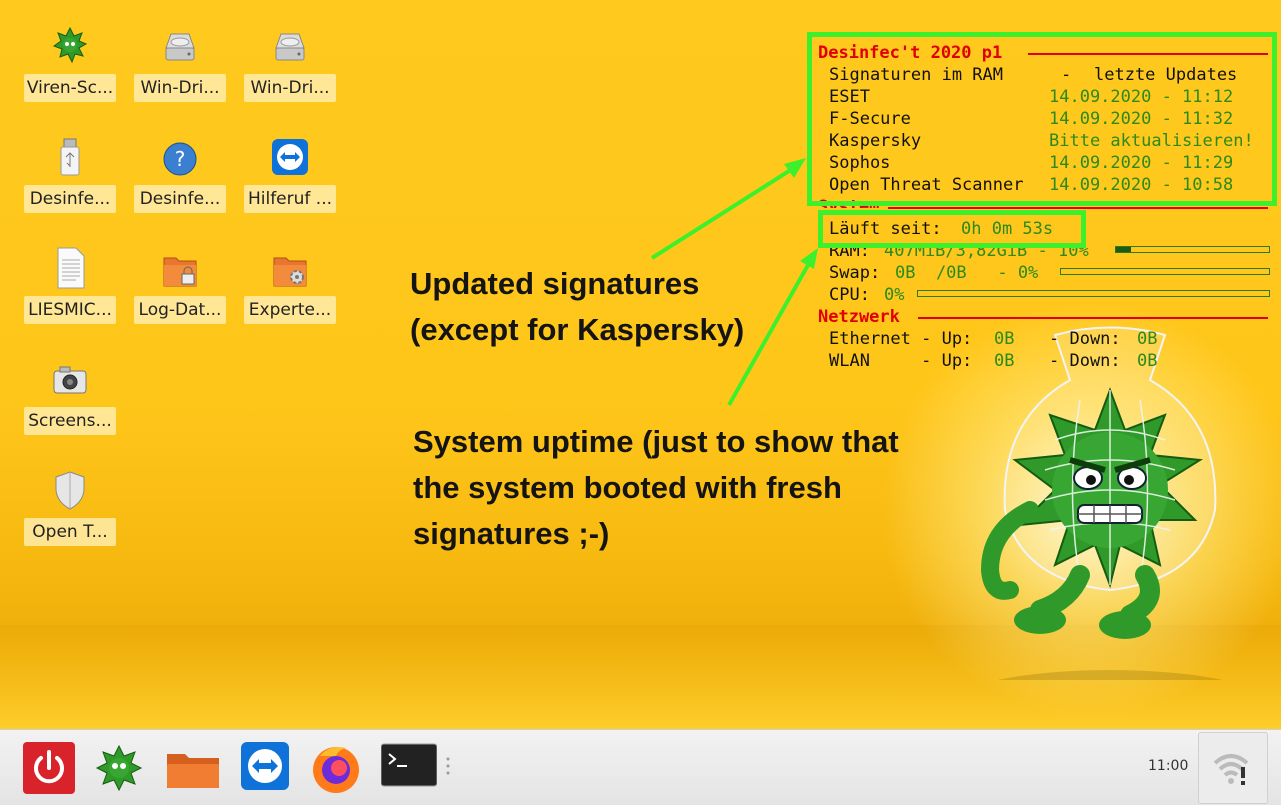 Image resolution: width=1281 pixels, height=807 pixels. Describe the element at coordinates (1168, 766) in the screenshot. I see `taskbar-clock: 11:00` at that location.